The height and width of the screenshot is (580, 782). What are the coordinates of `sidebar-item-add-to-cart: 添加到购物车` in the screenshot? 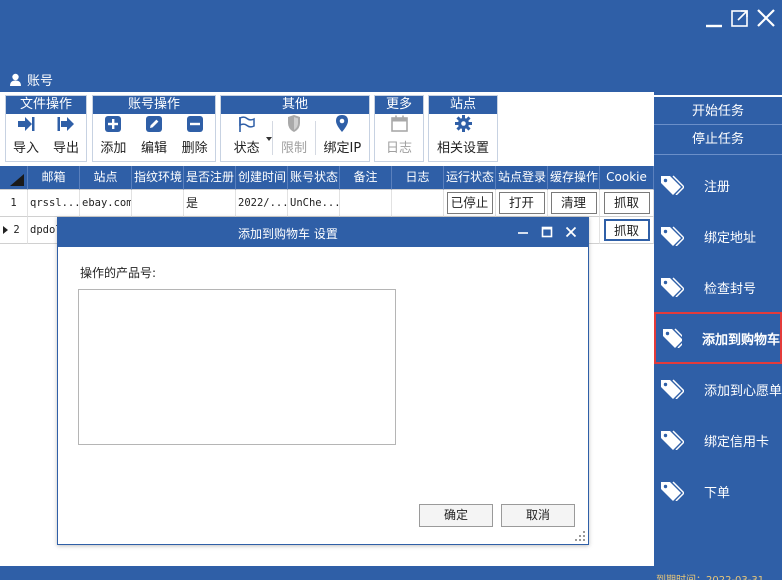 It's located at (718, 338).